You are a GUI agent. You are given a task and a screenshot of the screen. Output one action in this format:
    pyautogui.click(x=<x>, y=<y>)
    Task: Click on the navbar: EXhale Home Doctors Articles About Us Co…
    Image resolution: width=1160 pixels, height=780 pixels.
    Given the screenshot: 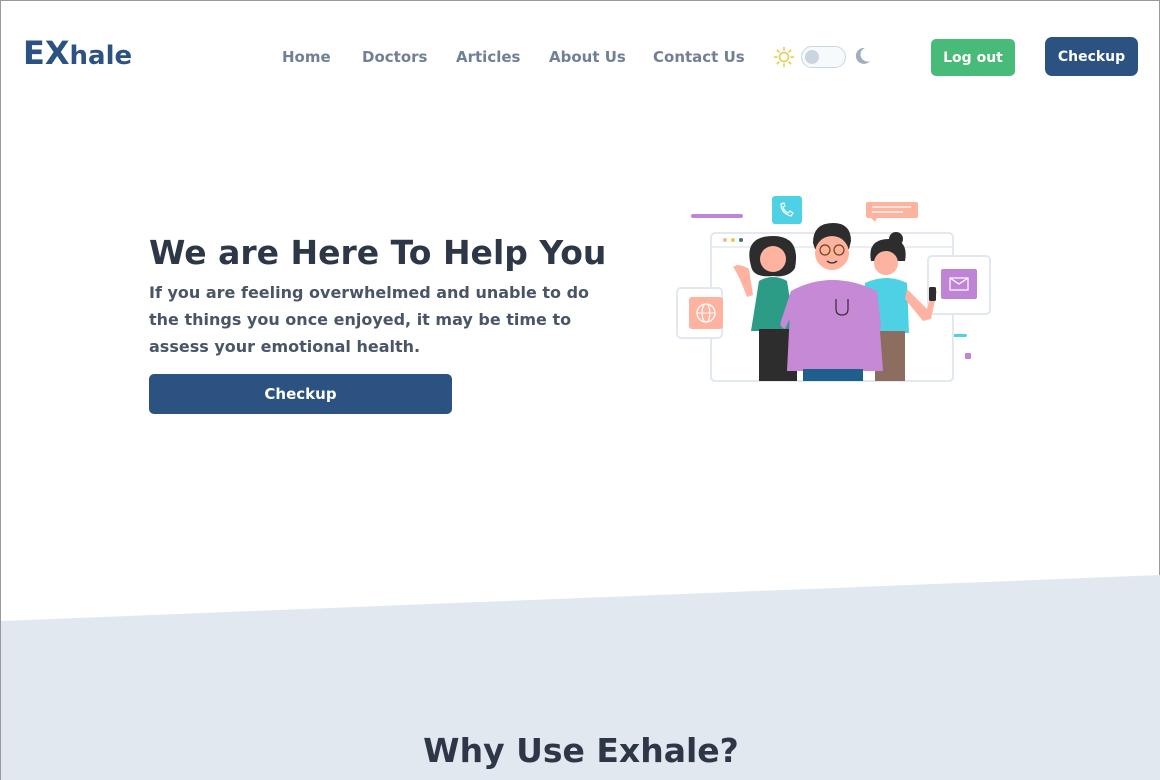 What is the action you would take?
    pyautogui.click(x=580, y=57)
    